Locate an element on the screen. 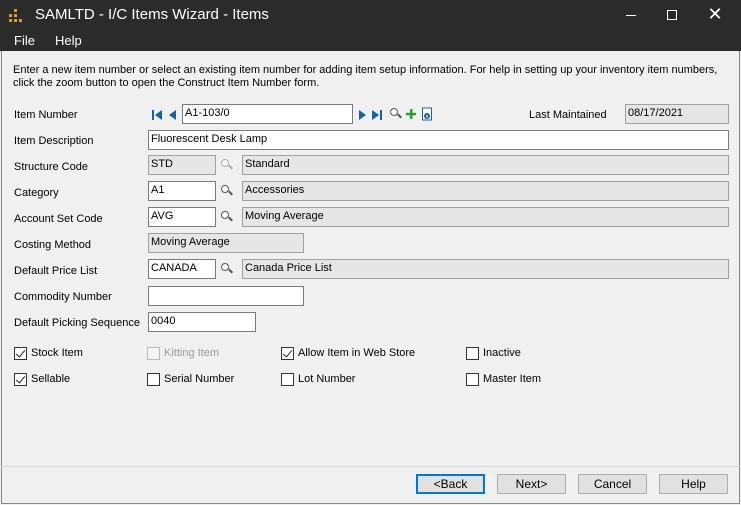 This screenshot has width=741, height=505. serial-number-check is located at coordinates (153, 379).